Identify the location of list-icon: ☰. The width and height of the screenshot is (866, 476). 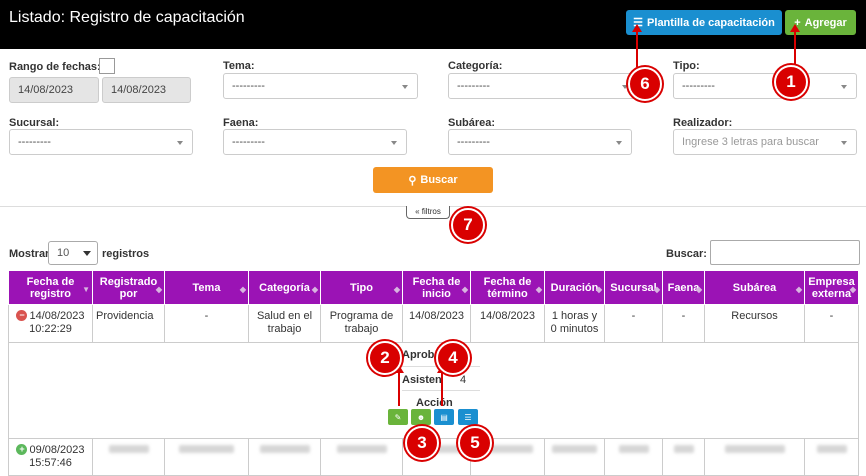
(468, 417).